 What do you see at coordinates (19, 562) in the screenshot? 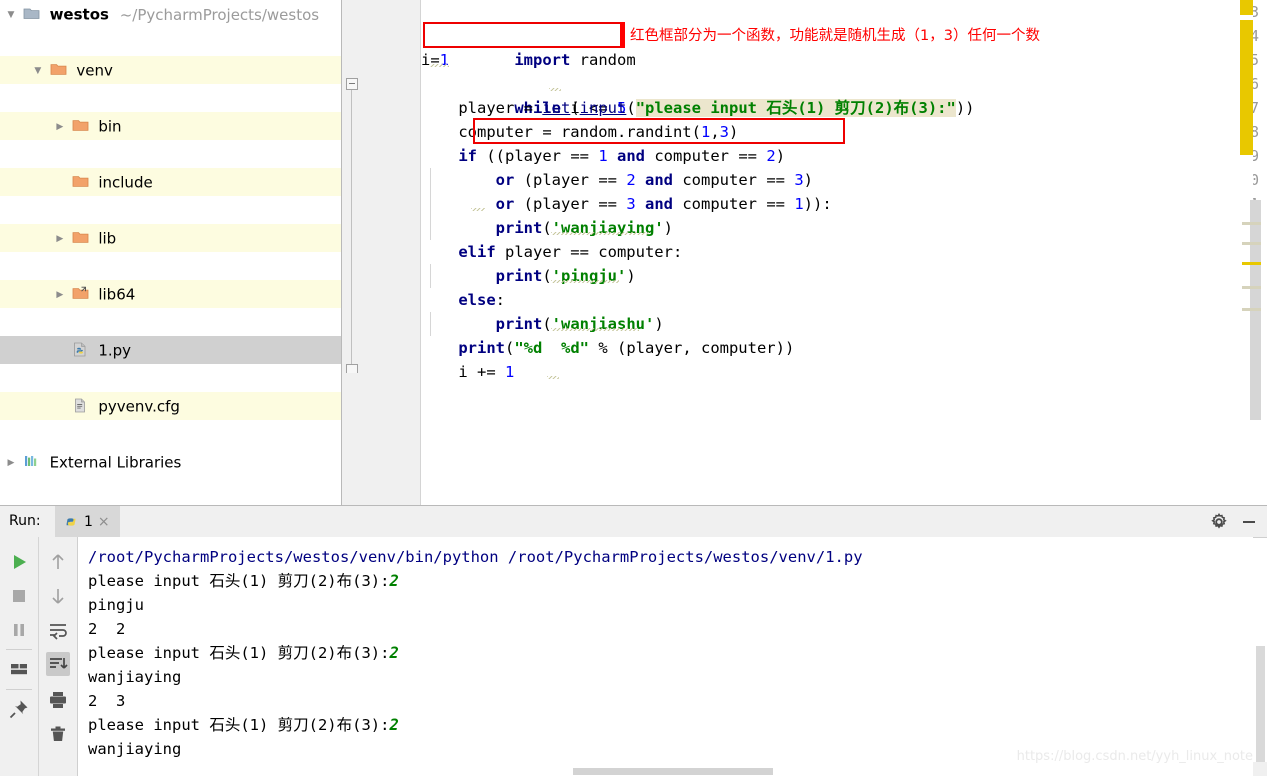
I see `rerun-button` at bounding box center [19, 562].